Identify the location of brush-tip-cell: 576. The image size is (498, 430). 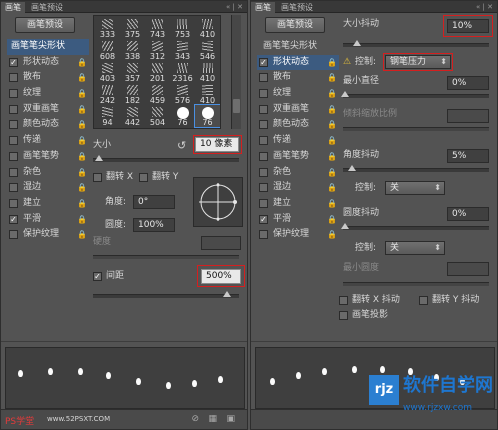
(182, 94).